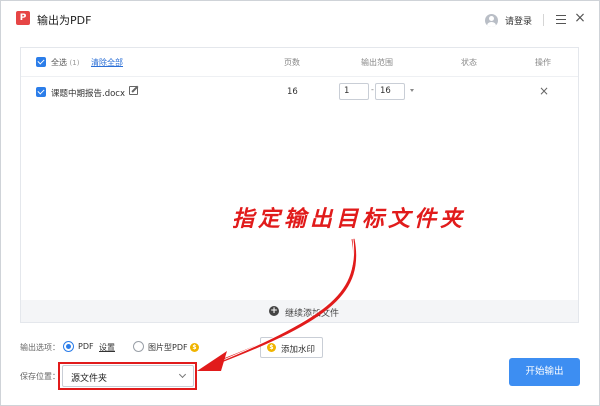 Image resolution: width=600 pixels, height=406 pixels. Describe the element at coordinates (68, 346) in the screenshot. I see `pdf-radio` at that location.